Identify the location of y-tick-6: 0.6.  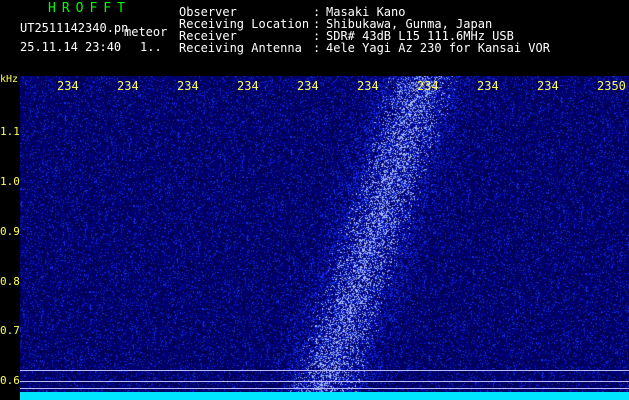
(10, 380).